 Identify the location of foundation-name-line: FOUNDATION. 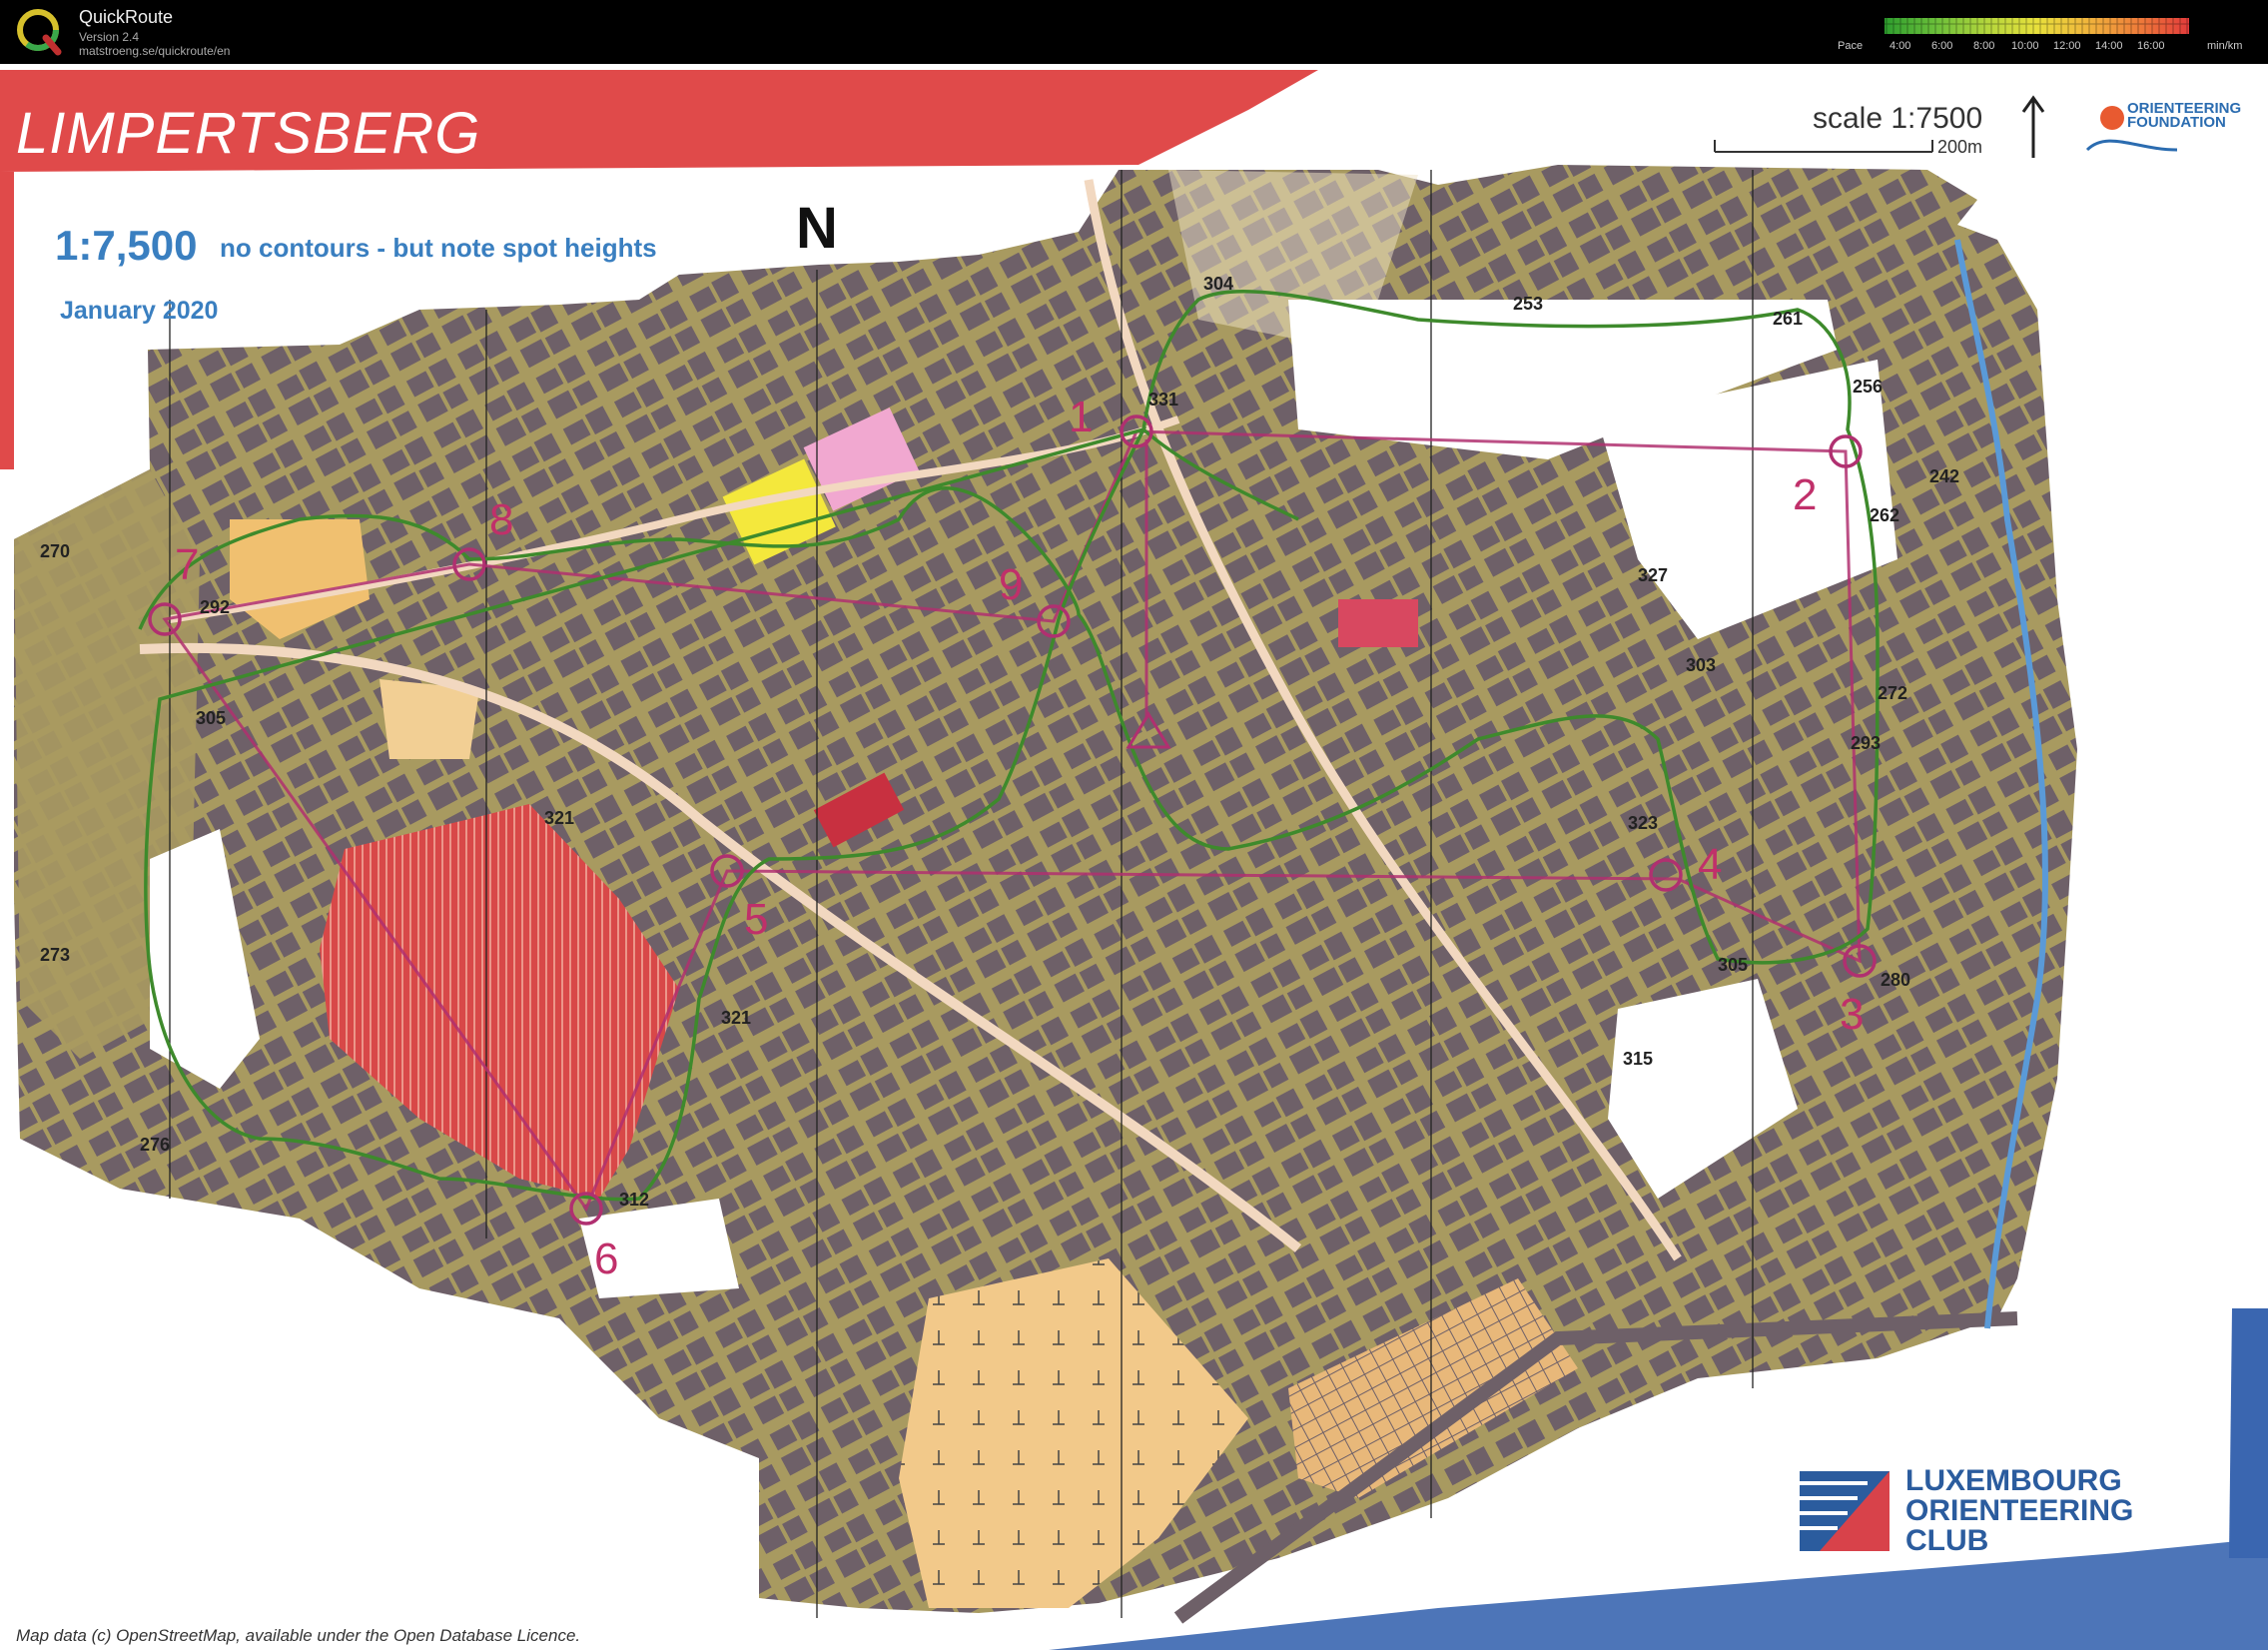
(2176, 122).